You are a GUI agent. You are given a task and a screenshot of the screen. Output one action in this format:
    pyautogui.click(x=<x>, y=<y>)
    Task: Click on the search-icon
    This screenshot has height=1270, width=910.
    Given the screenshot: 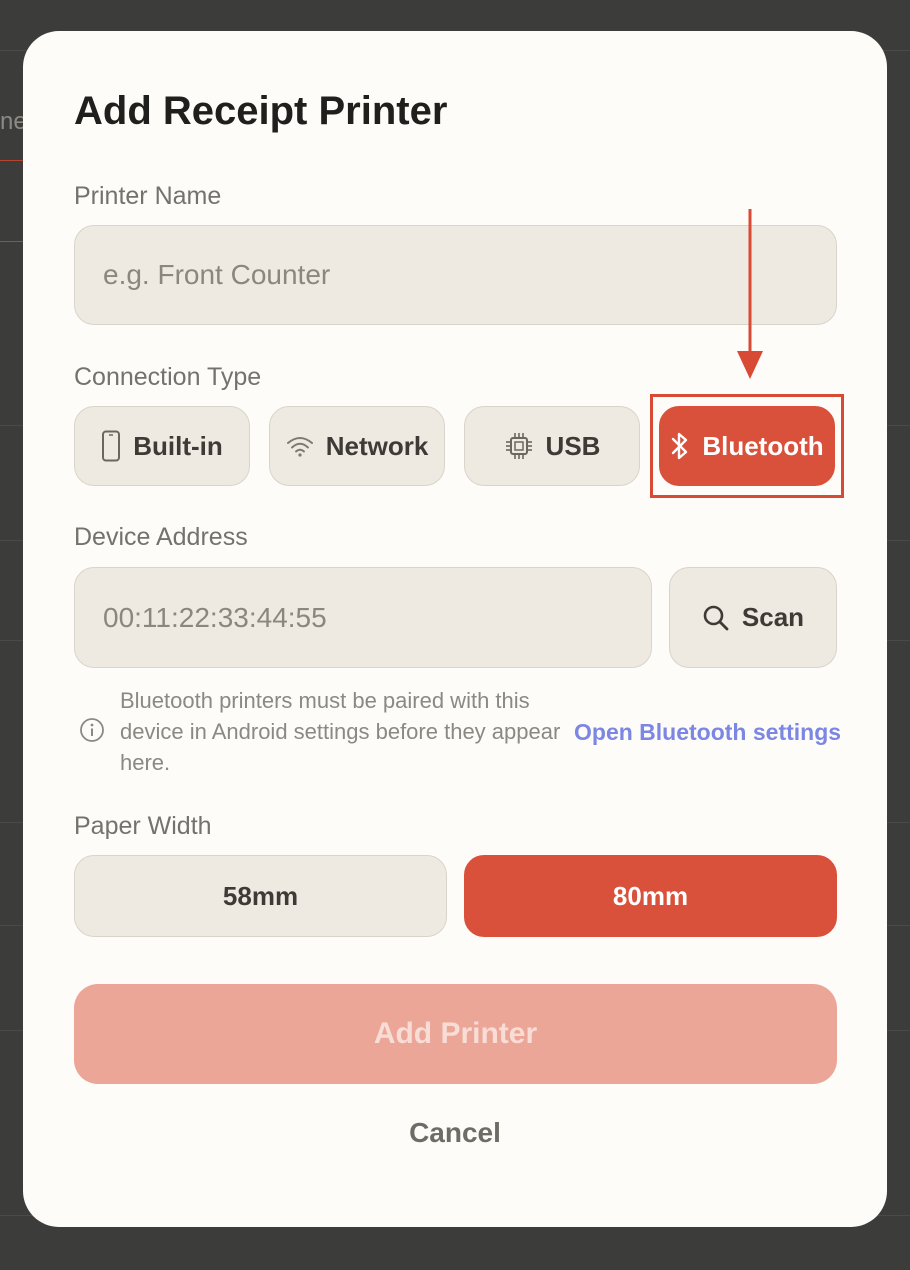 What is the action you would take?
    pyautogui.click(x=716, y=617)
    